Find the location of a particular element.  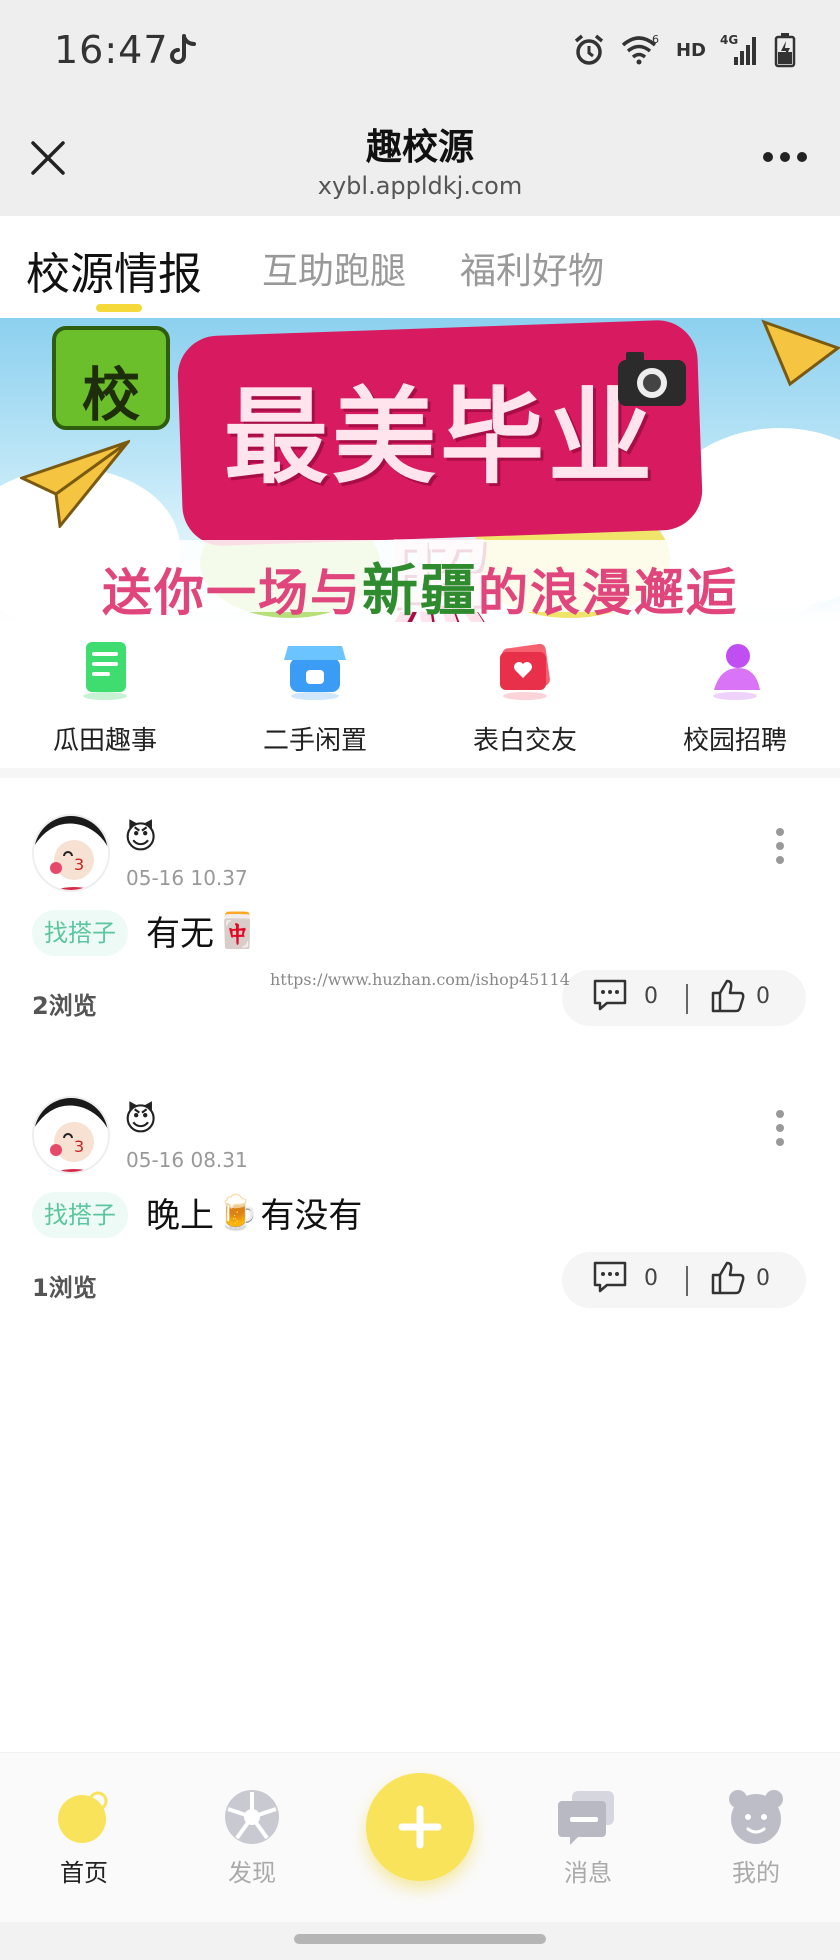

tab-welfare: 福利好物 is located at coordinates (532, 268).